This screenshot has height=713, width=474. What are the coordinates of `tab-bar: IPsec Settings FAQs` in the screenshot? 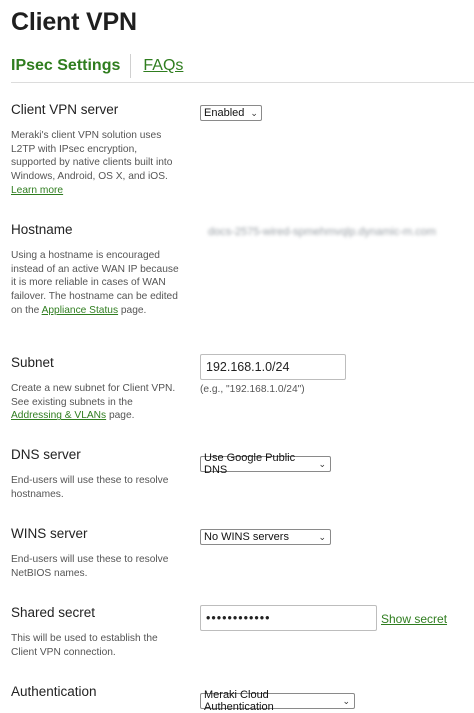 It's located at (97, 66).